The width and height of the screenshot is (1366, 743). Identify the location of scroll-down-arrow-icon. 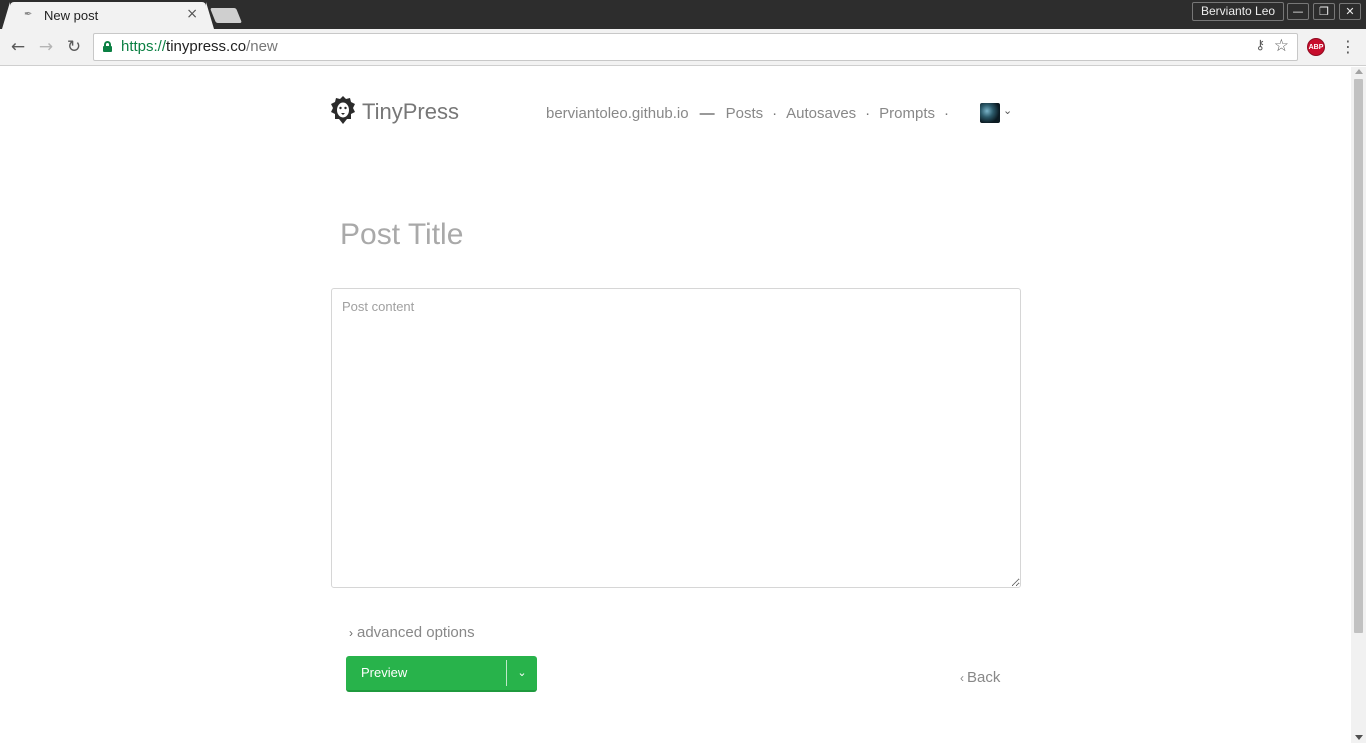
(1359, 737).